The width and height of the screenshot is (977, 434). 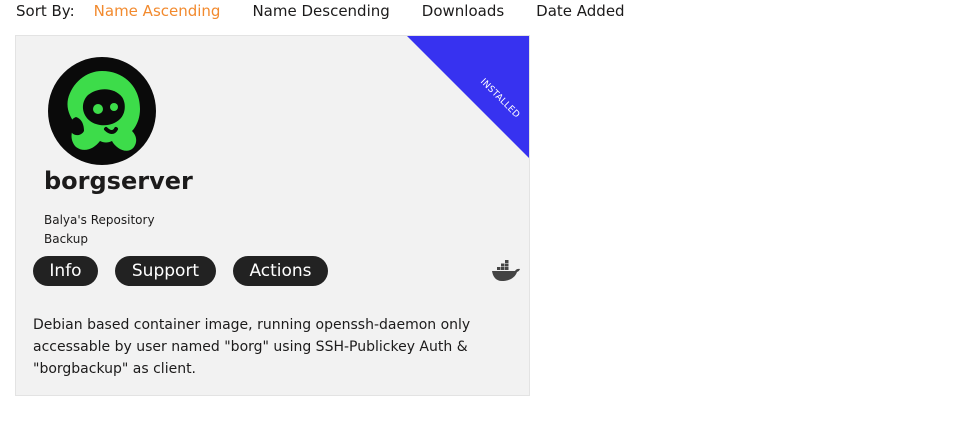 I want to click on app-author: Balya's Repository, so click(x=99, y=220).